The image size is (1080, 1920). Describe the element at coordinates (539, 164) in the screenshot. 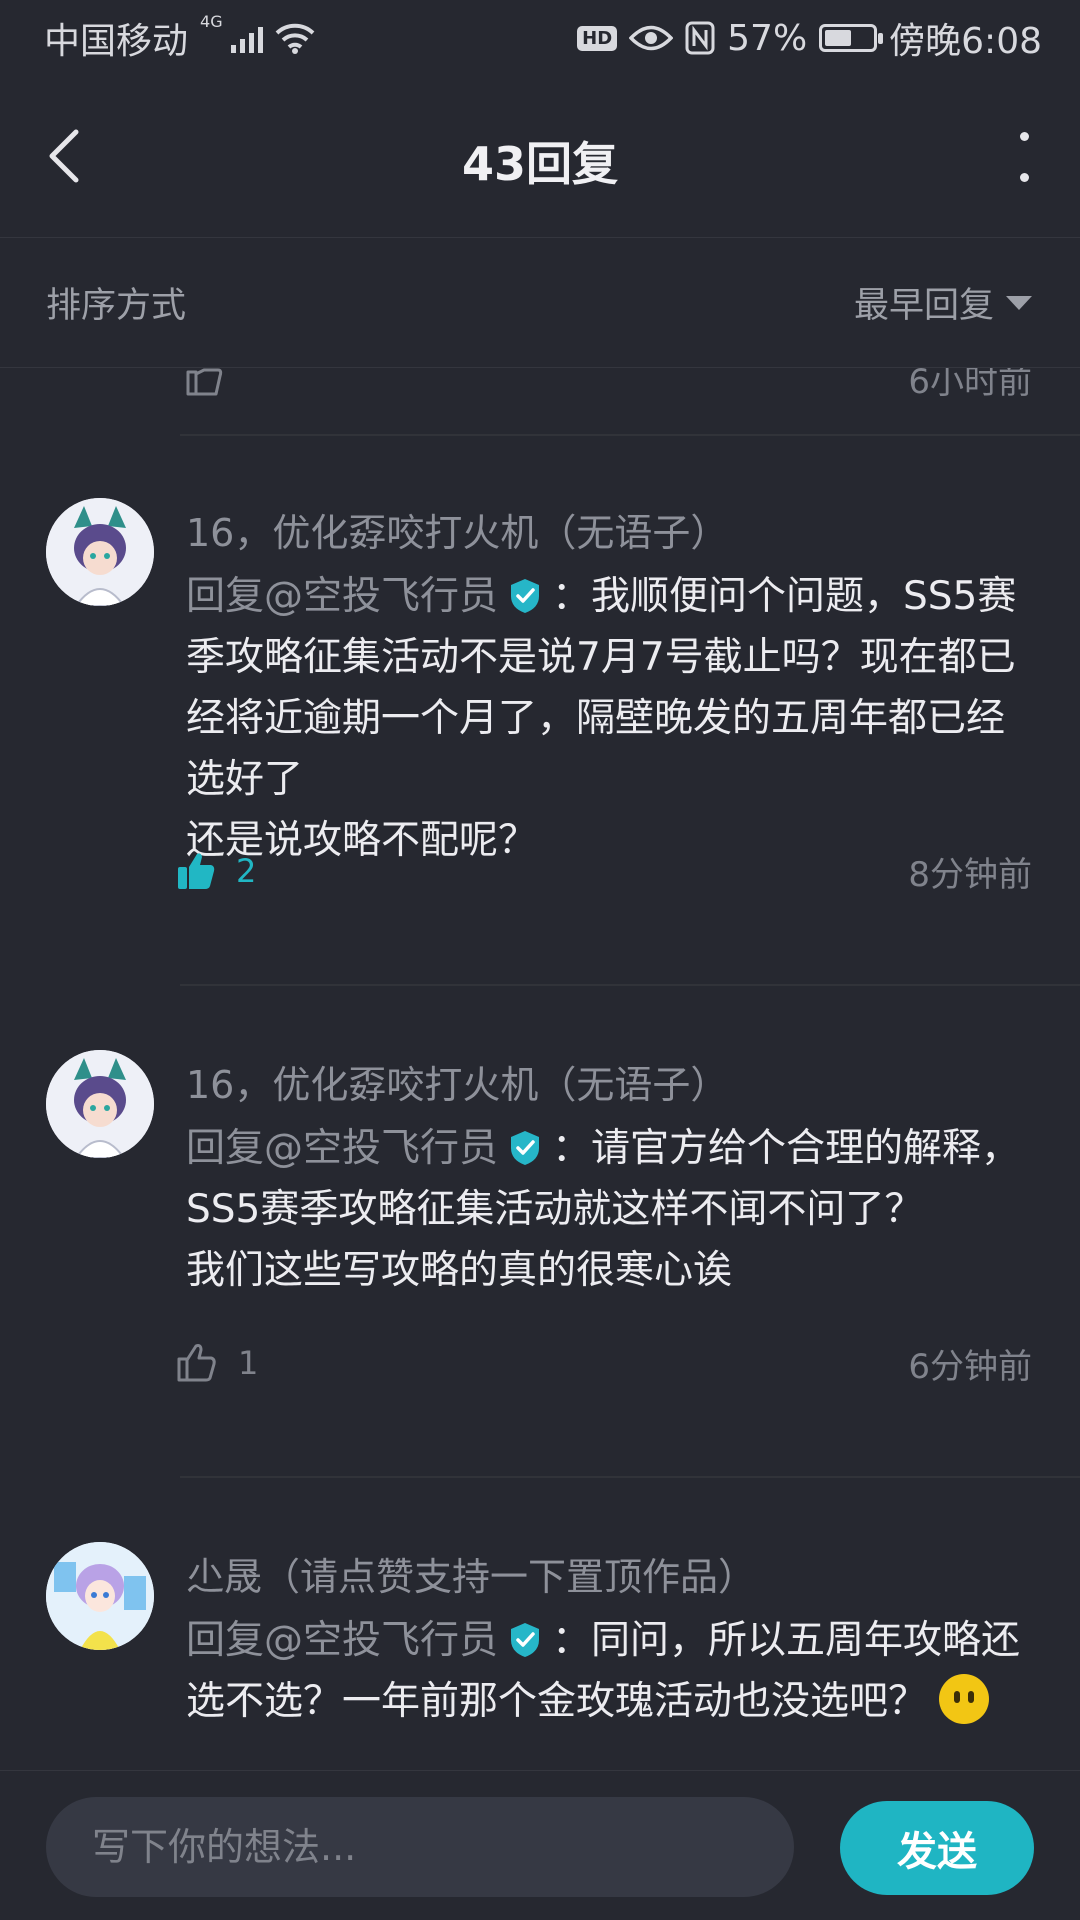

I see `page-title: 43回复` at that location.